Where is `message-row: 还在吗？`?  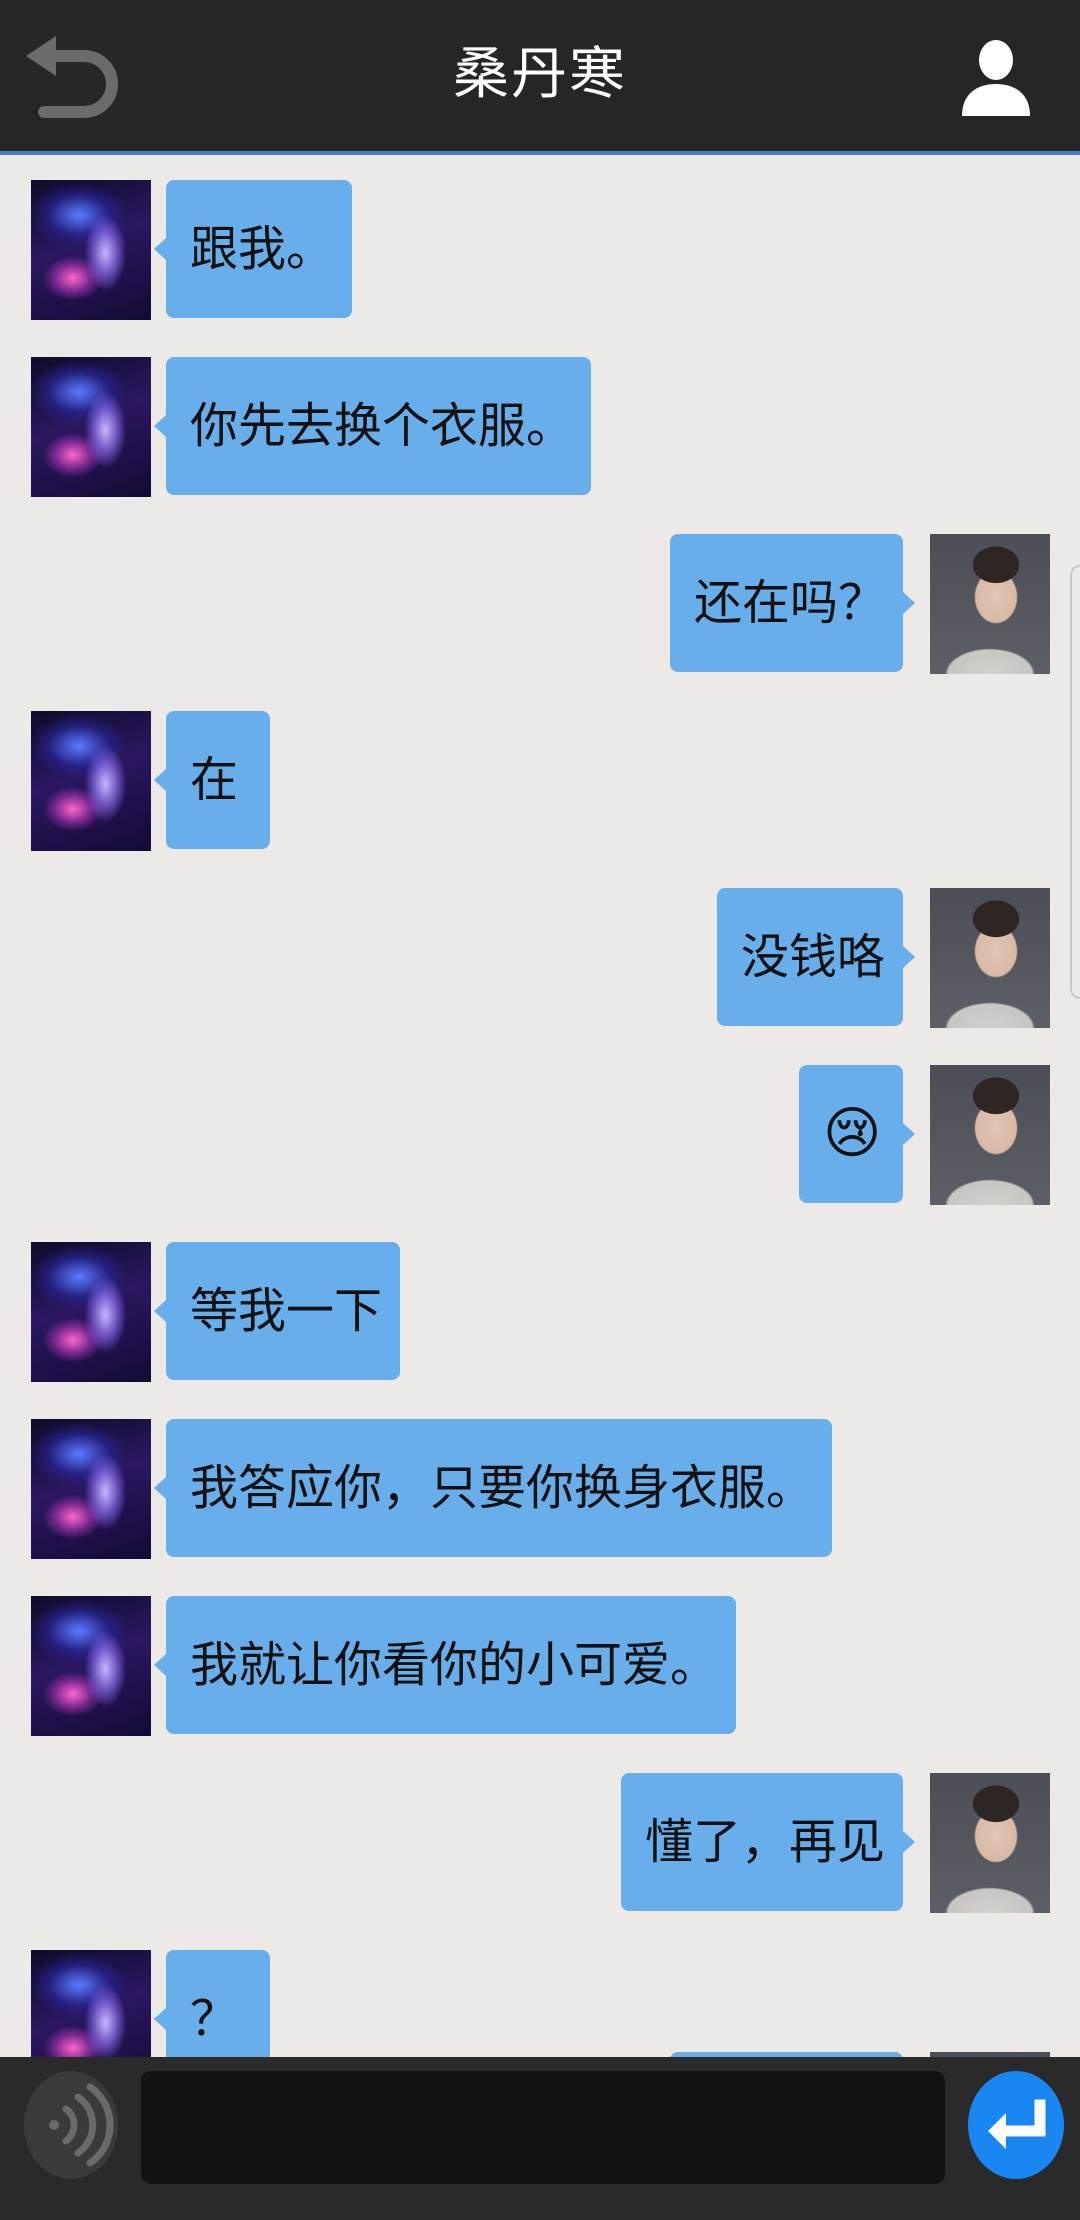
message-row: 还在吗？ is located at coordinates (540, 604).